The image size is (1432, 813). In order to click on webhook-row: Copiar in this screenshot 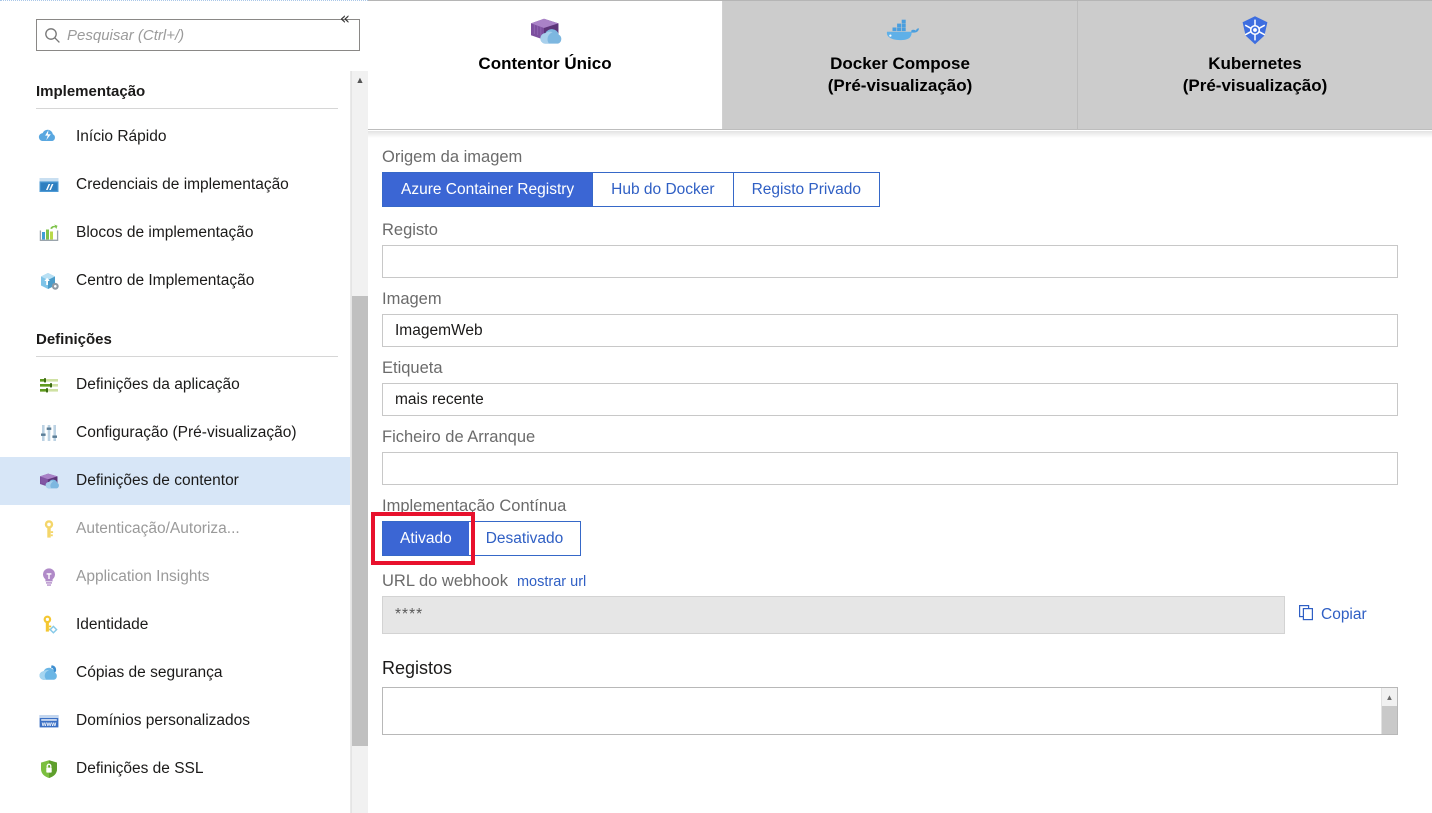, I will do `click(905, 615)`.